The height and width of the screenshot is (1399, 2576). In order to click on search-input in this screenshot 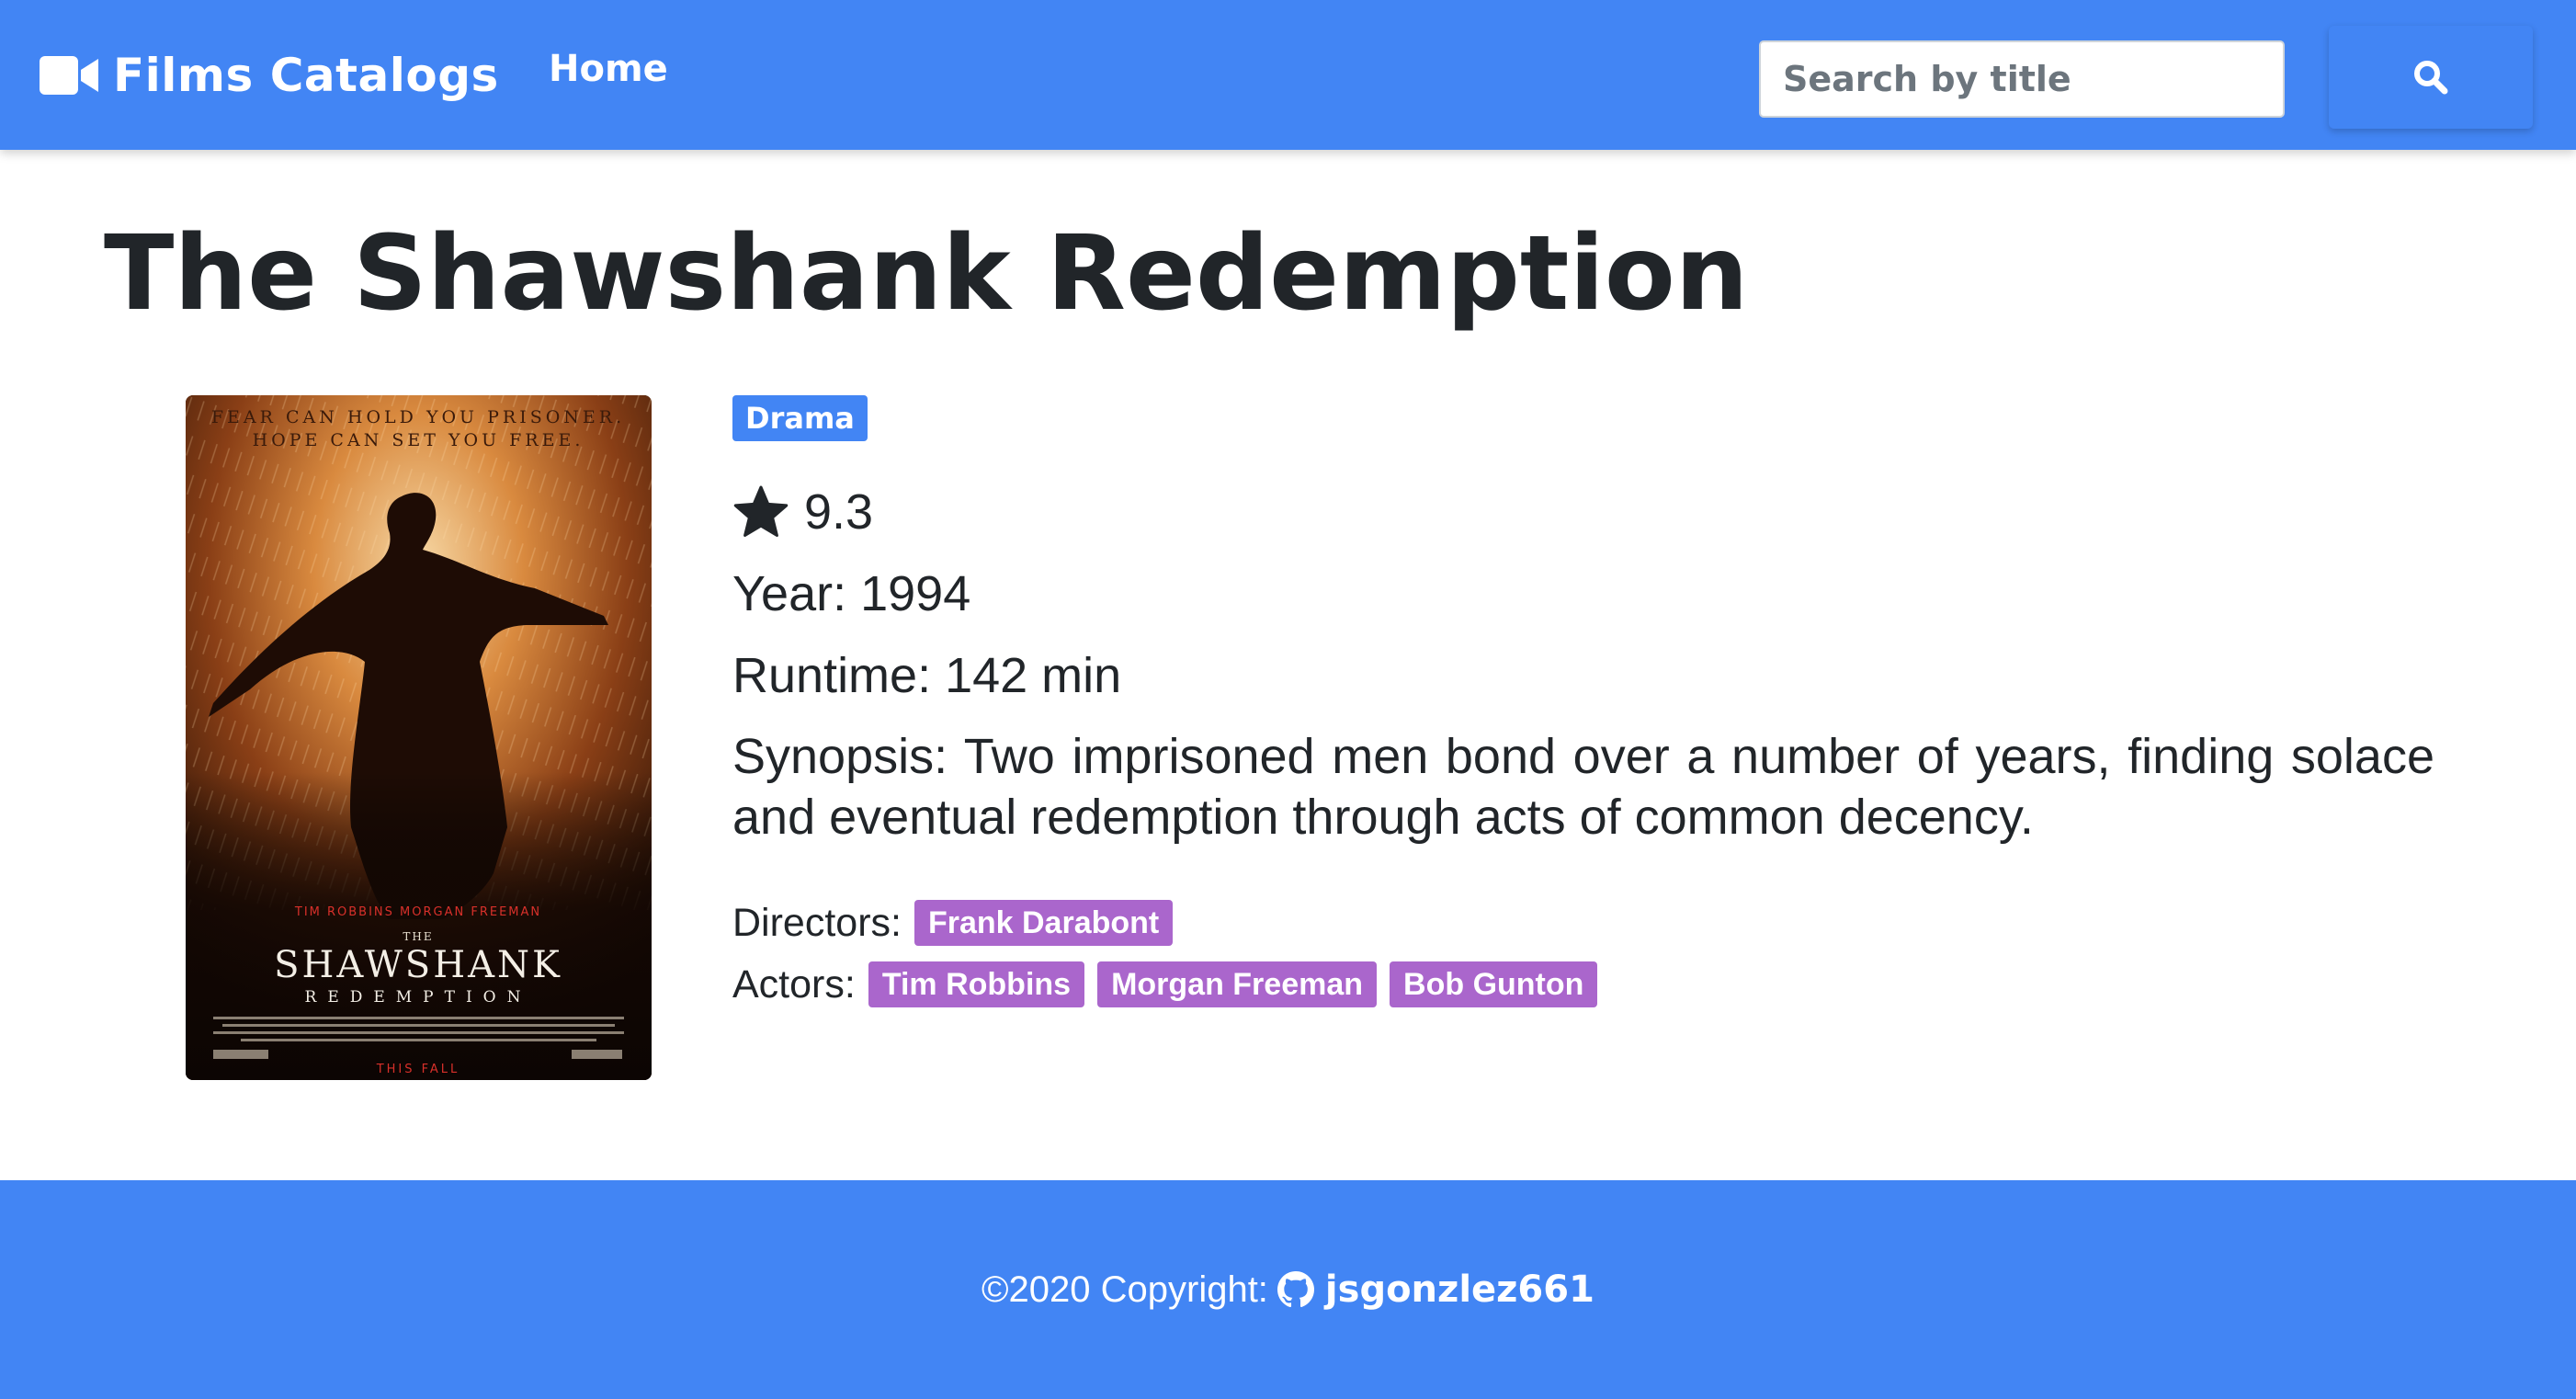, I will do `click(2022, 79)`.